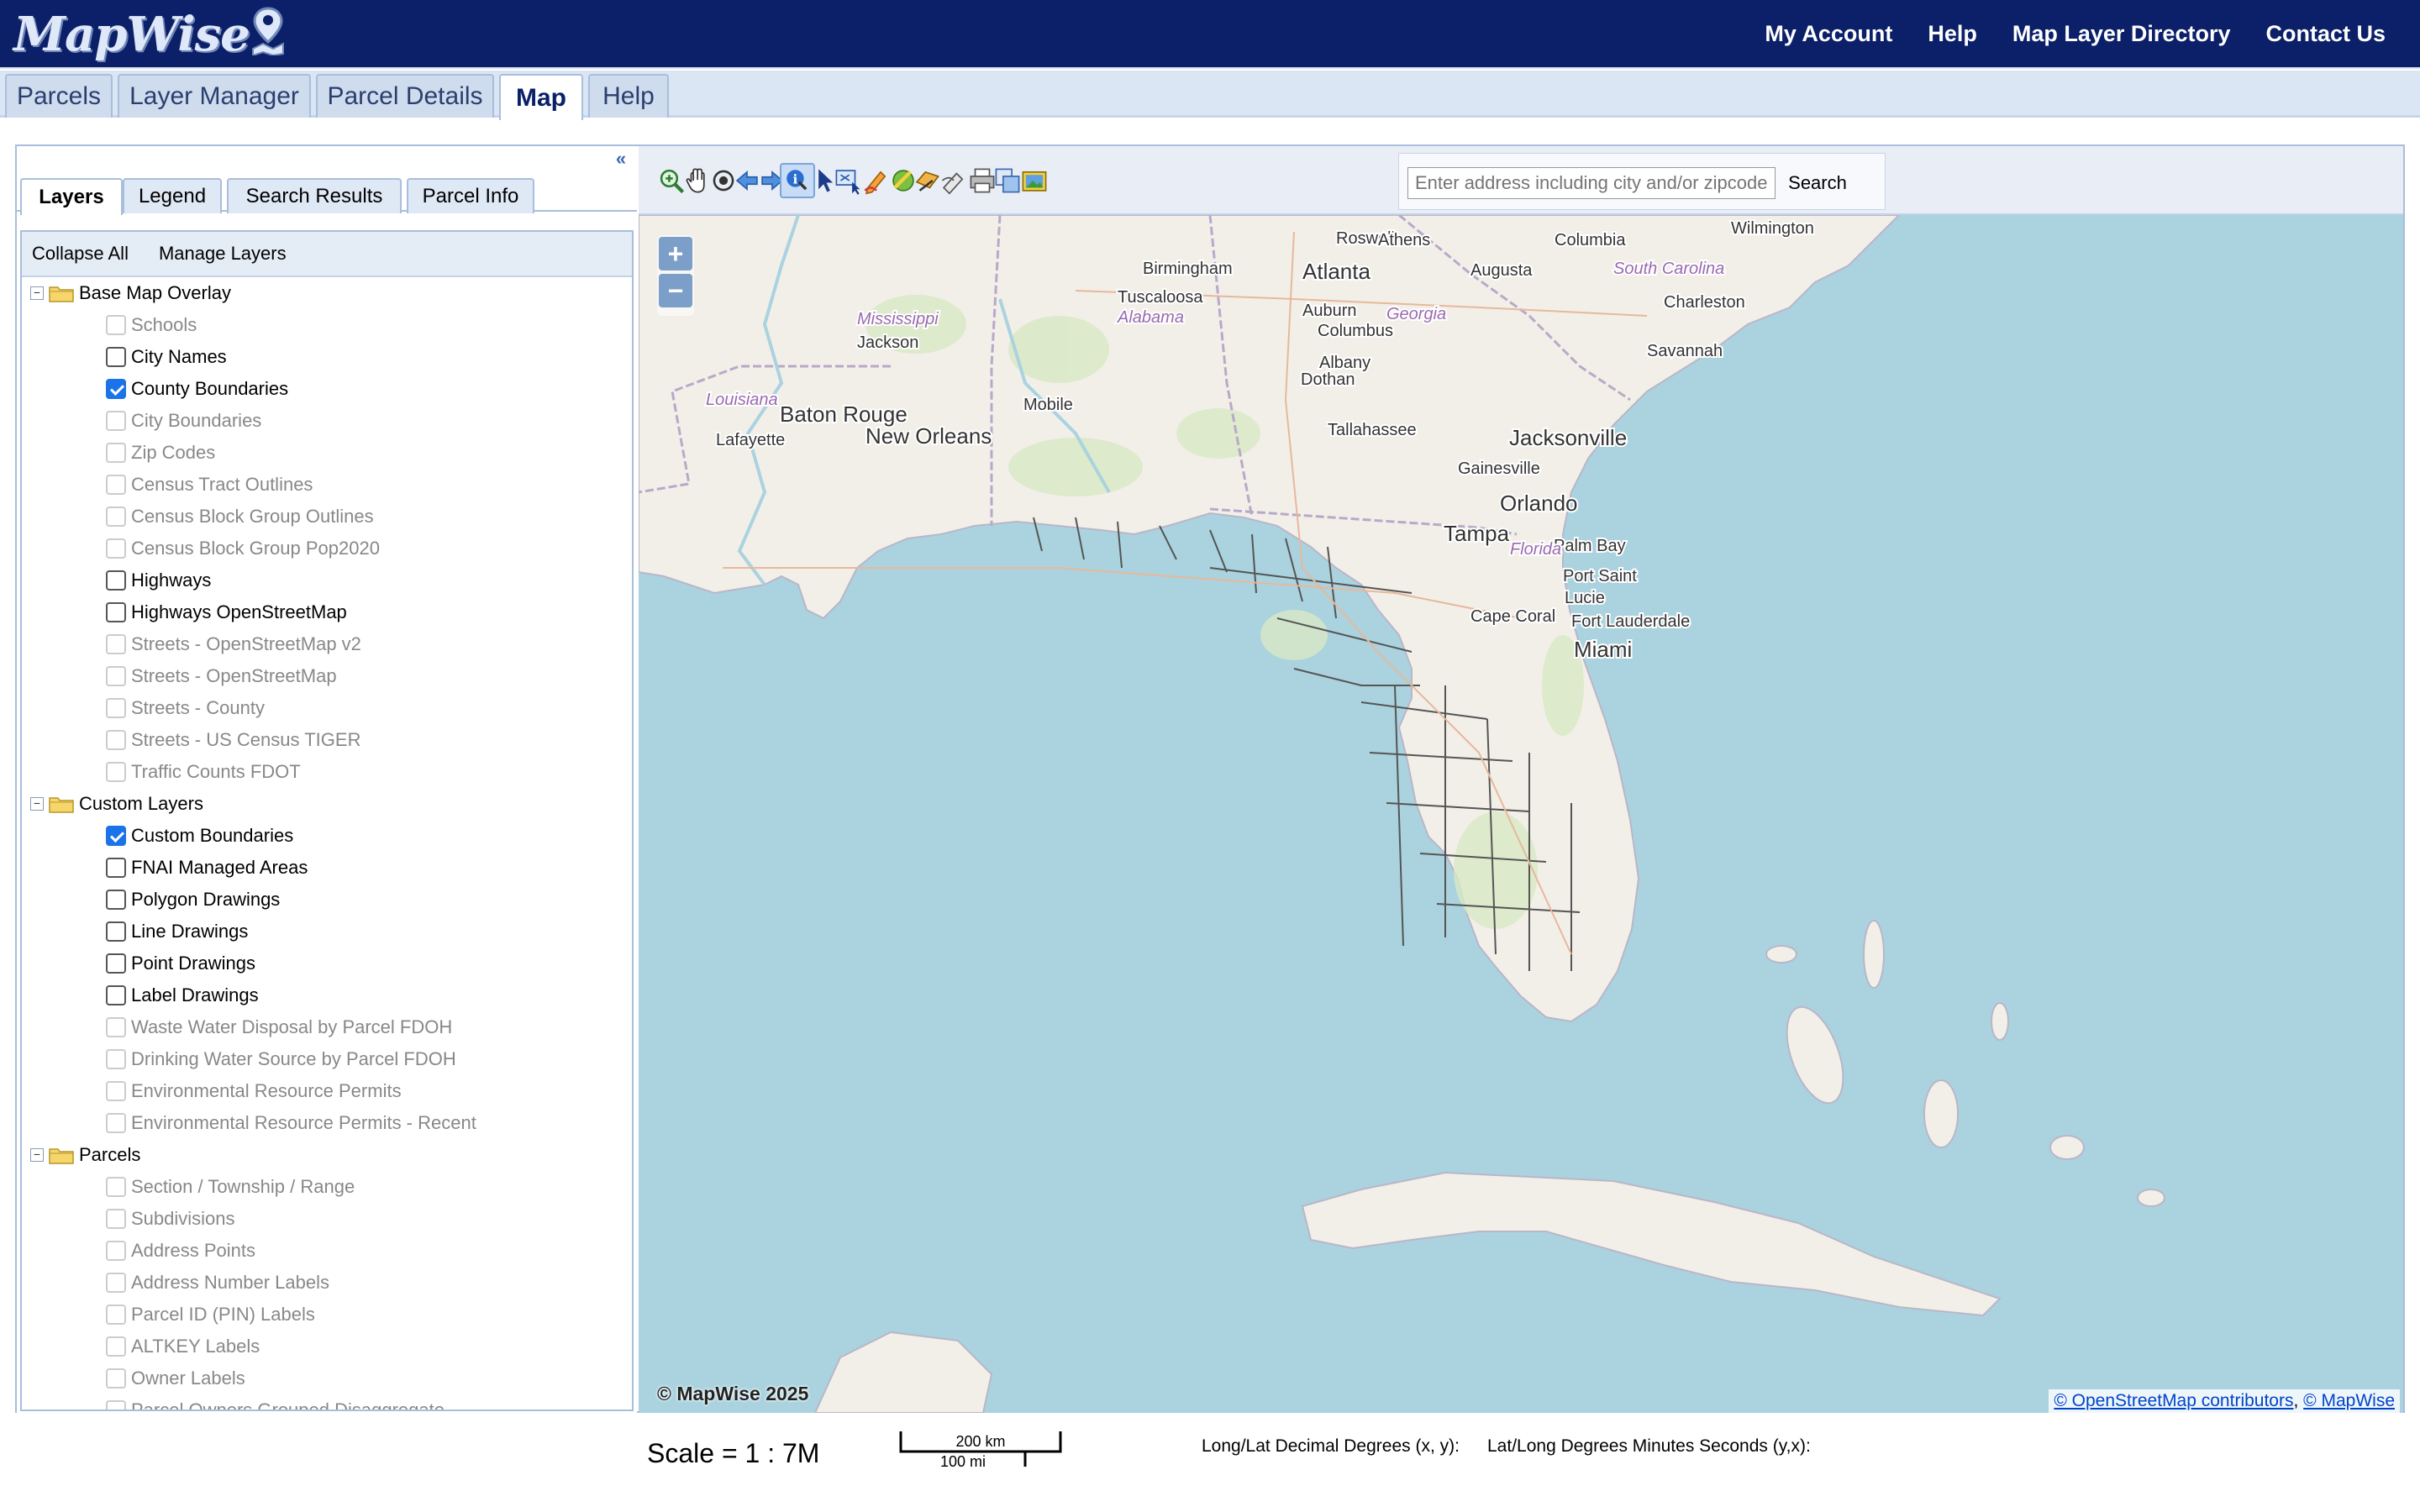 The width and height of the screenshot is (2420, 1512). Describe the element at coordinates (327, 357) in the screenshot. I see `layer-item: City Names` at that location.